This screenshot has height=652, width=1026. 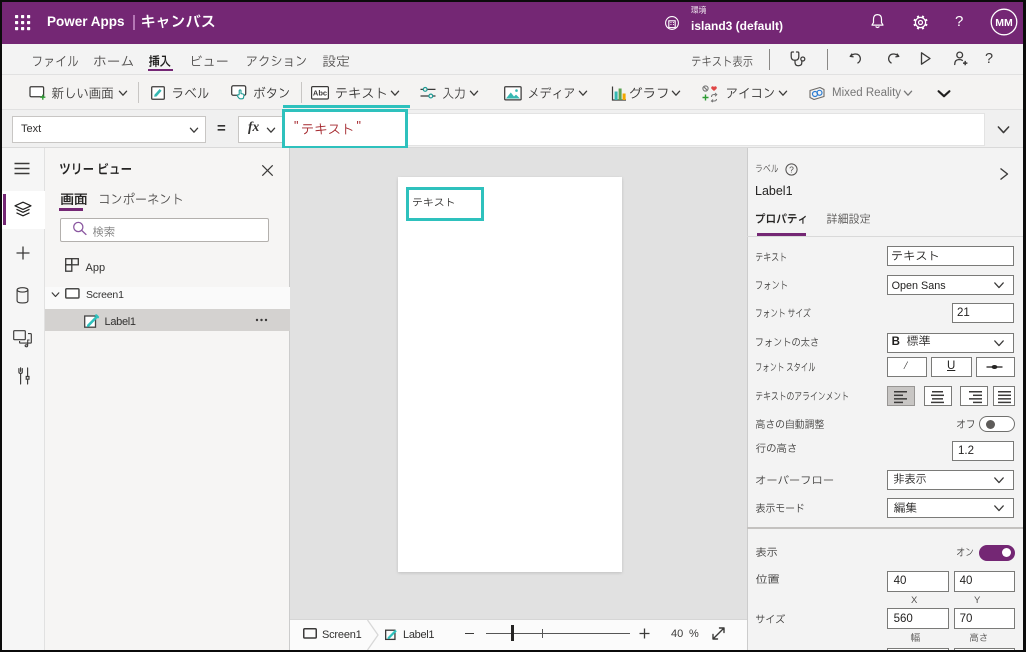 I want to click on svg-text: Abc, so click(x=320, y=93).